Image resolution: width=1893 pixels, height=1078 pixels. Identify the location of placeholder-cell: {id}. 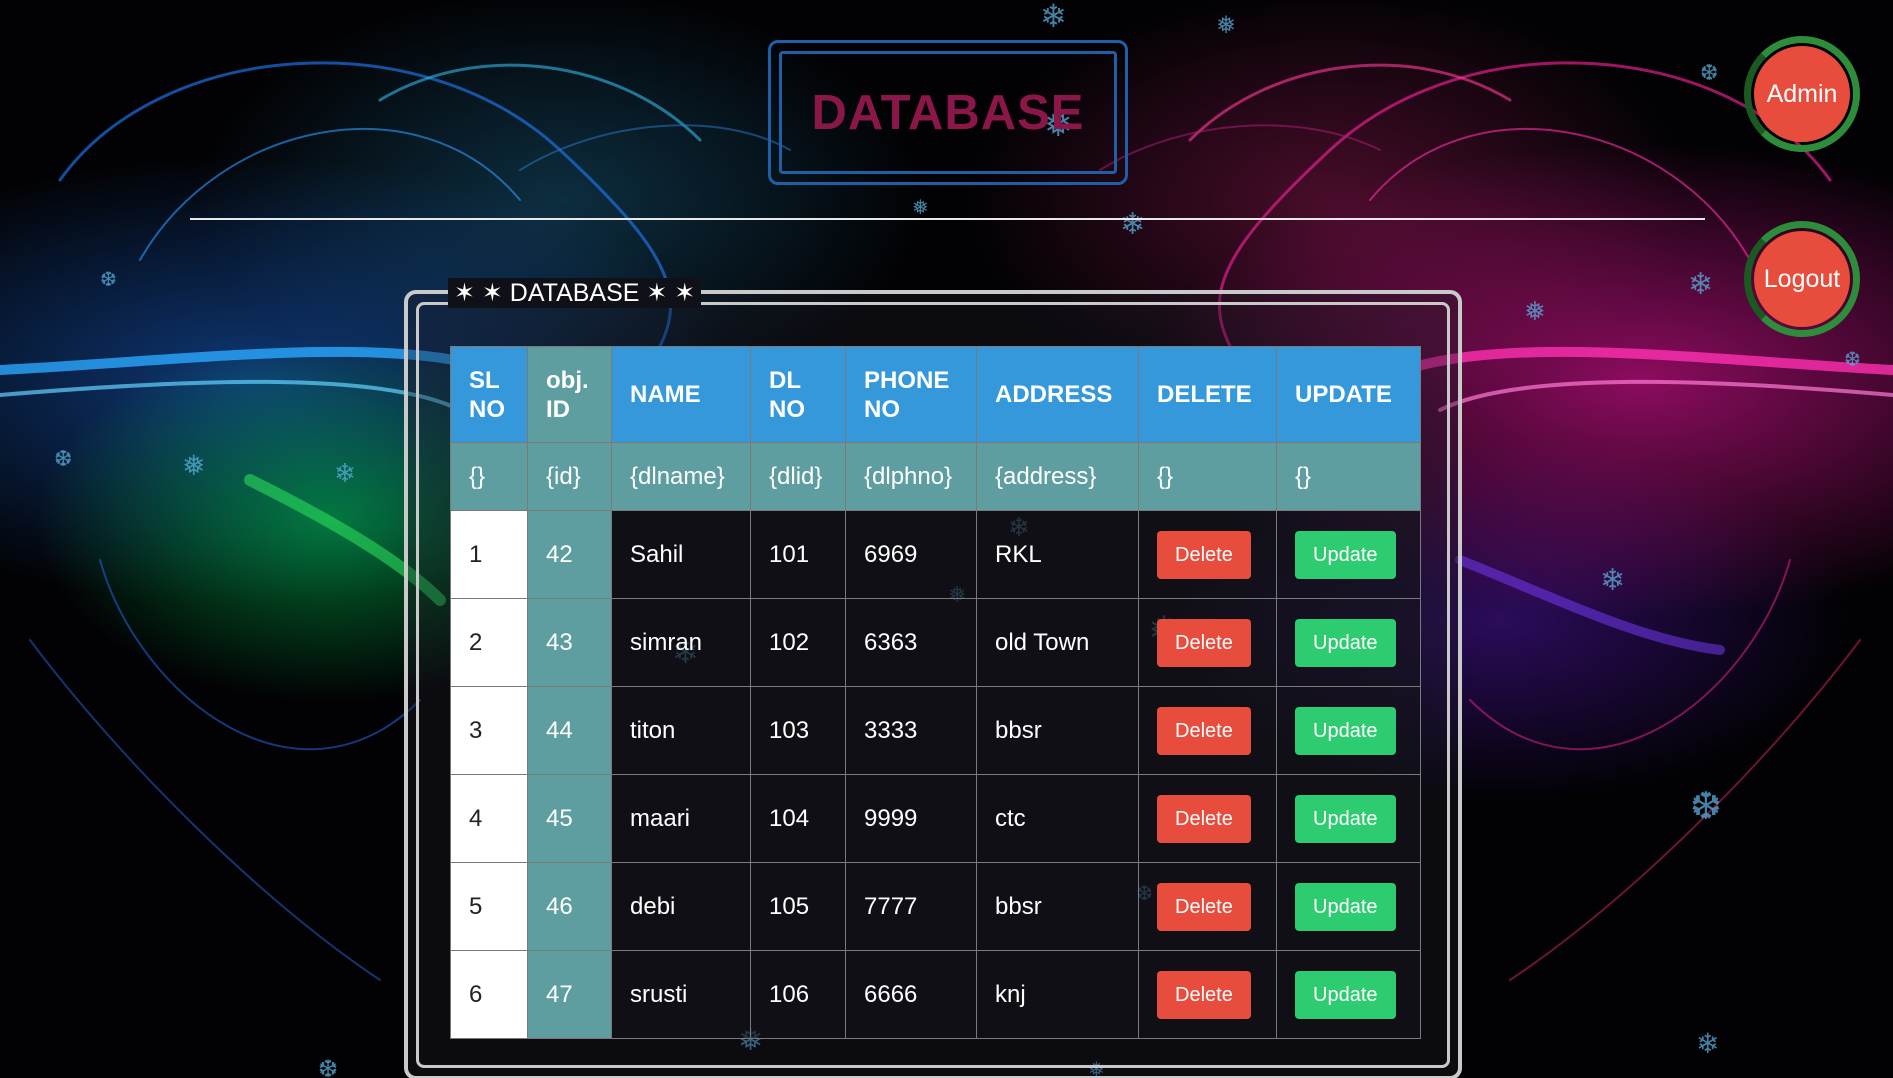
(569, 476).